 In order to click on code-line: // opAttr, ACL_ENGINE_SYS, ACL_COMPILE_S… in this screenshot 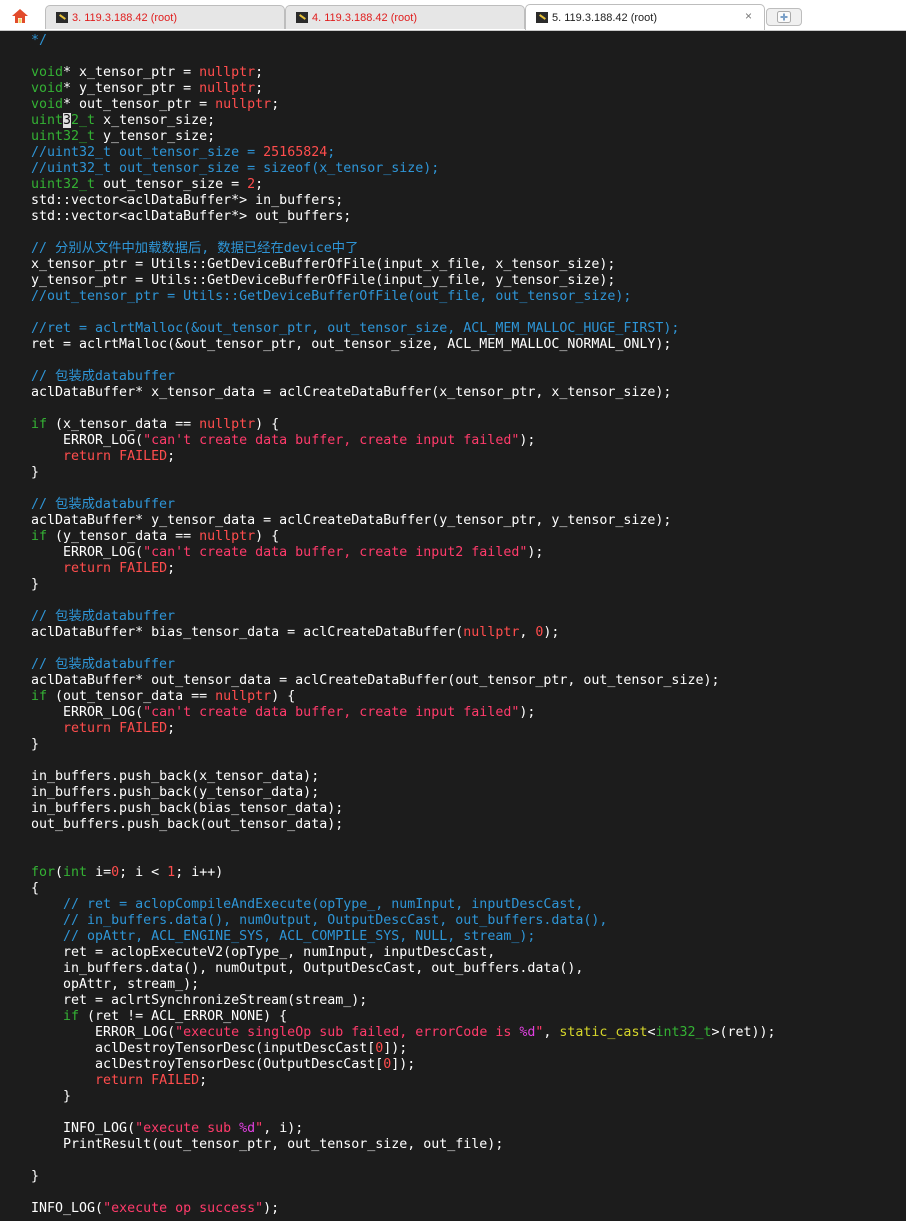, I will do `click(403, 937)`.